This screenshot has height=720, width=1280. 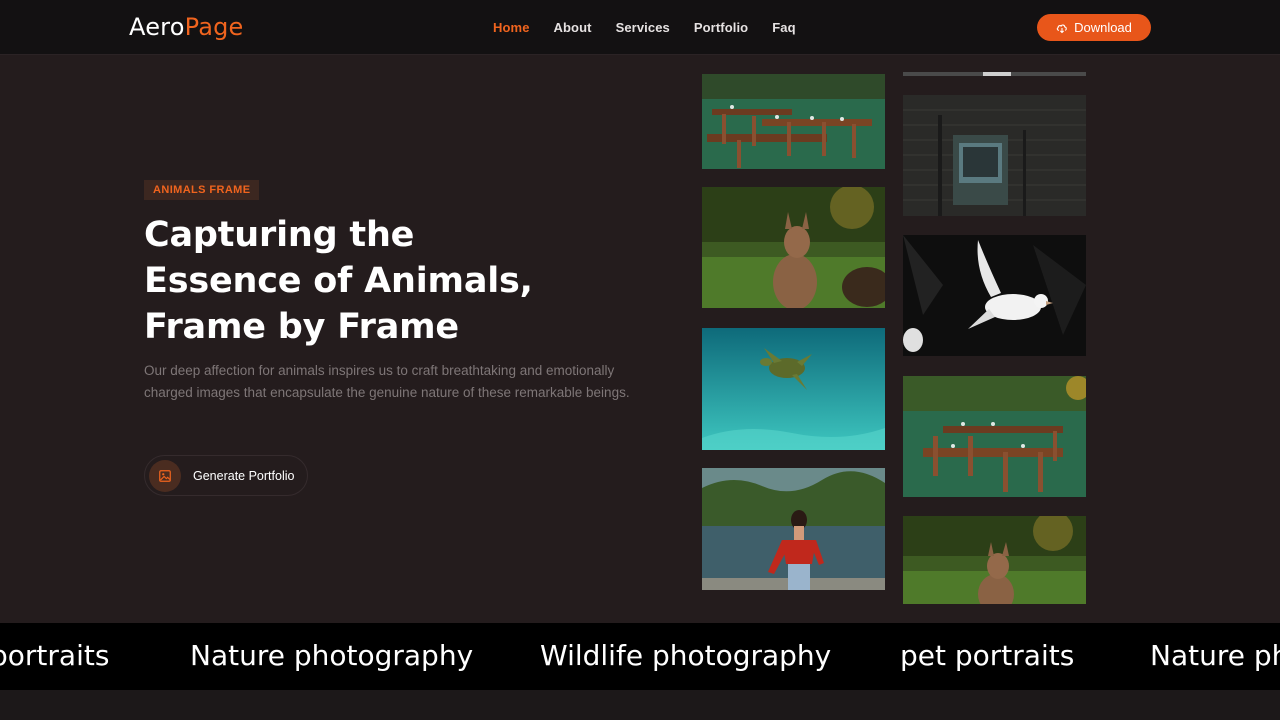 What do you see at coordinates (573, 27) in the screenshot?
I see `nav-link-about: About` at bounding box center [573, 27].